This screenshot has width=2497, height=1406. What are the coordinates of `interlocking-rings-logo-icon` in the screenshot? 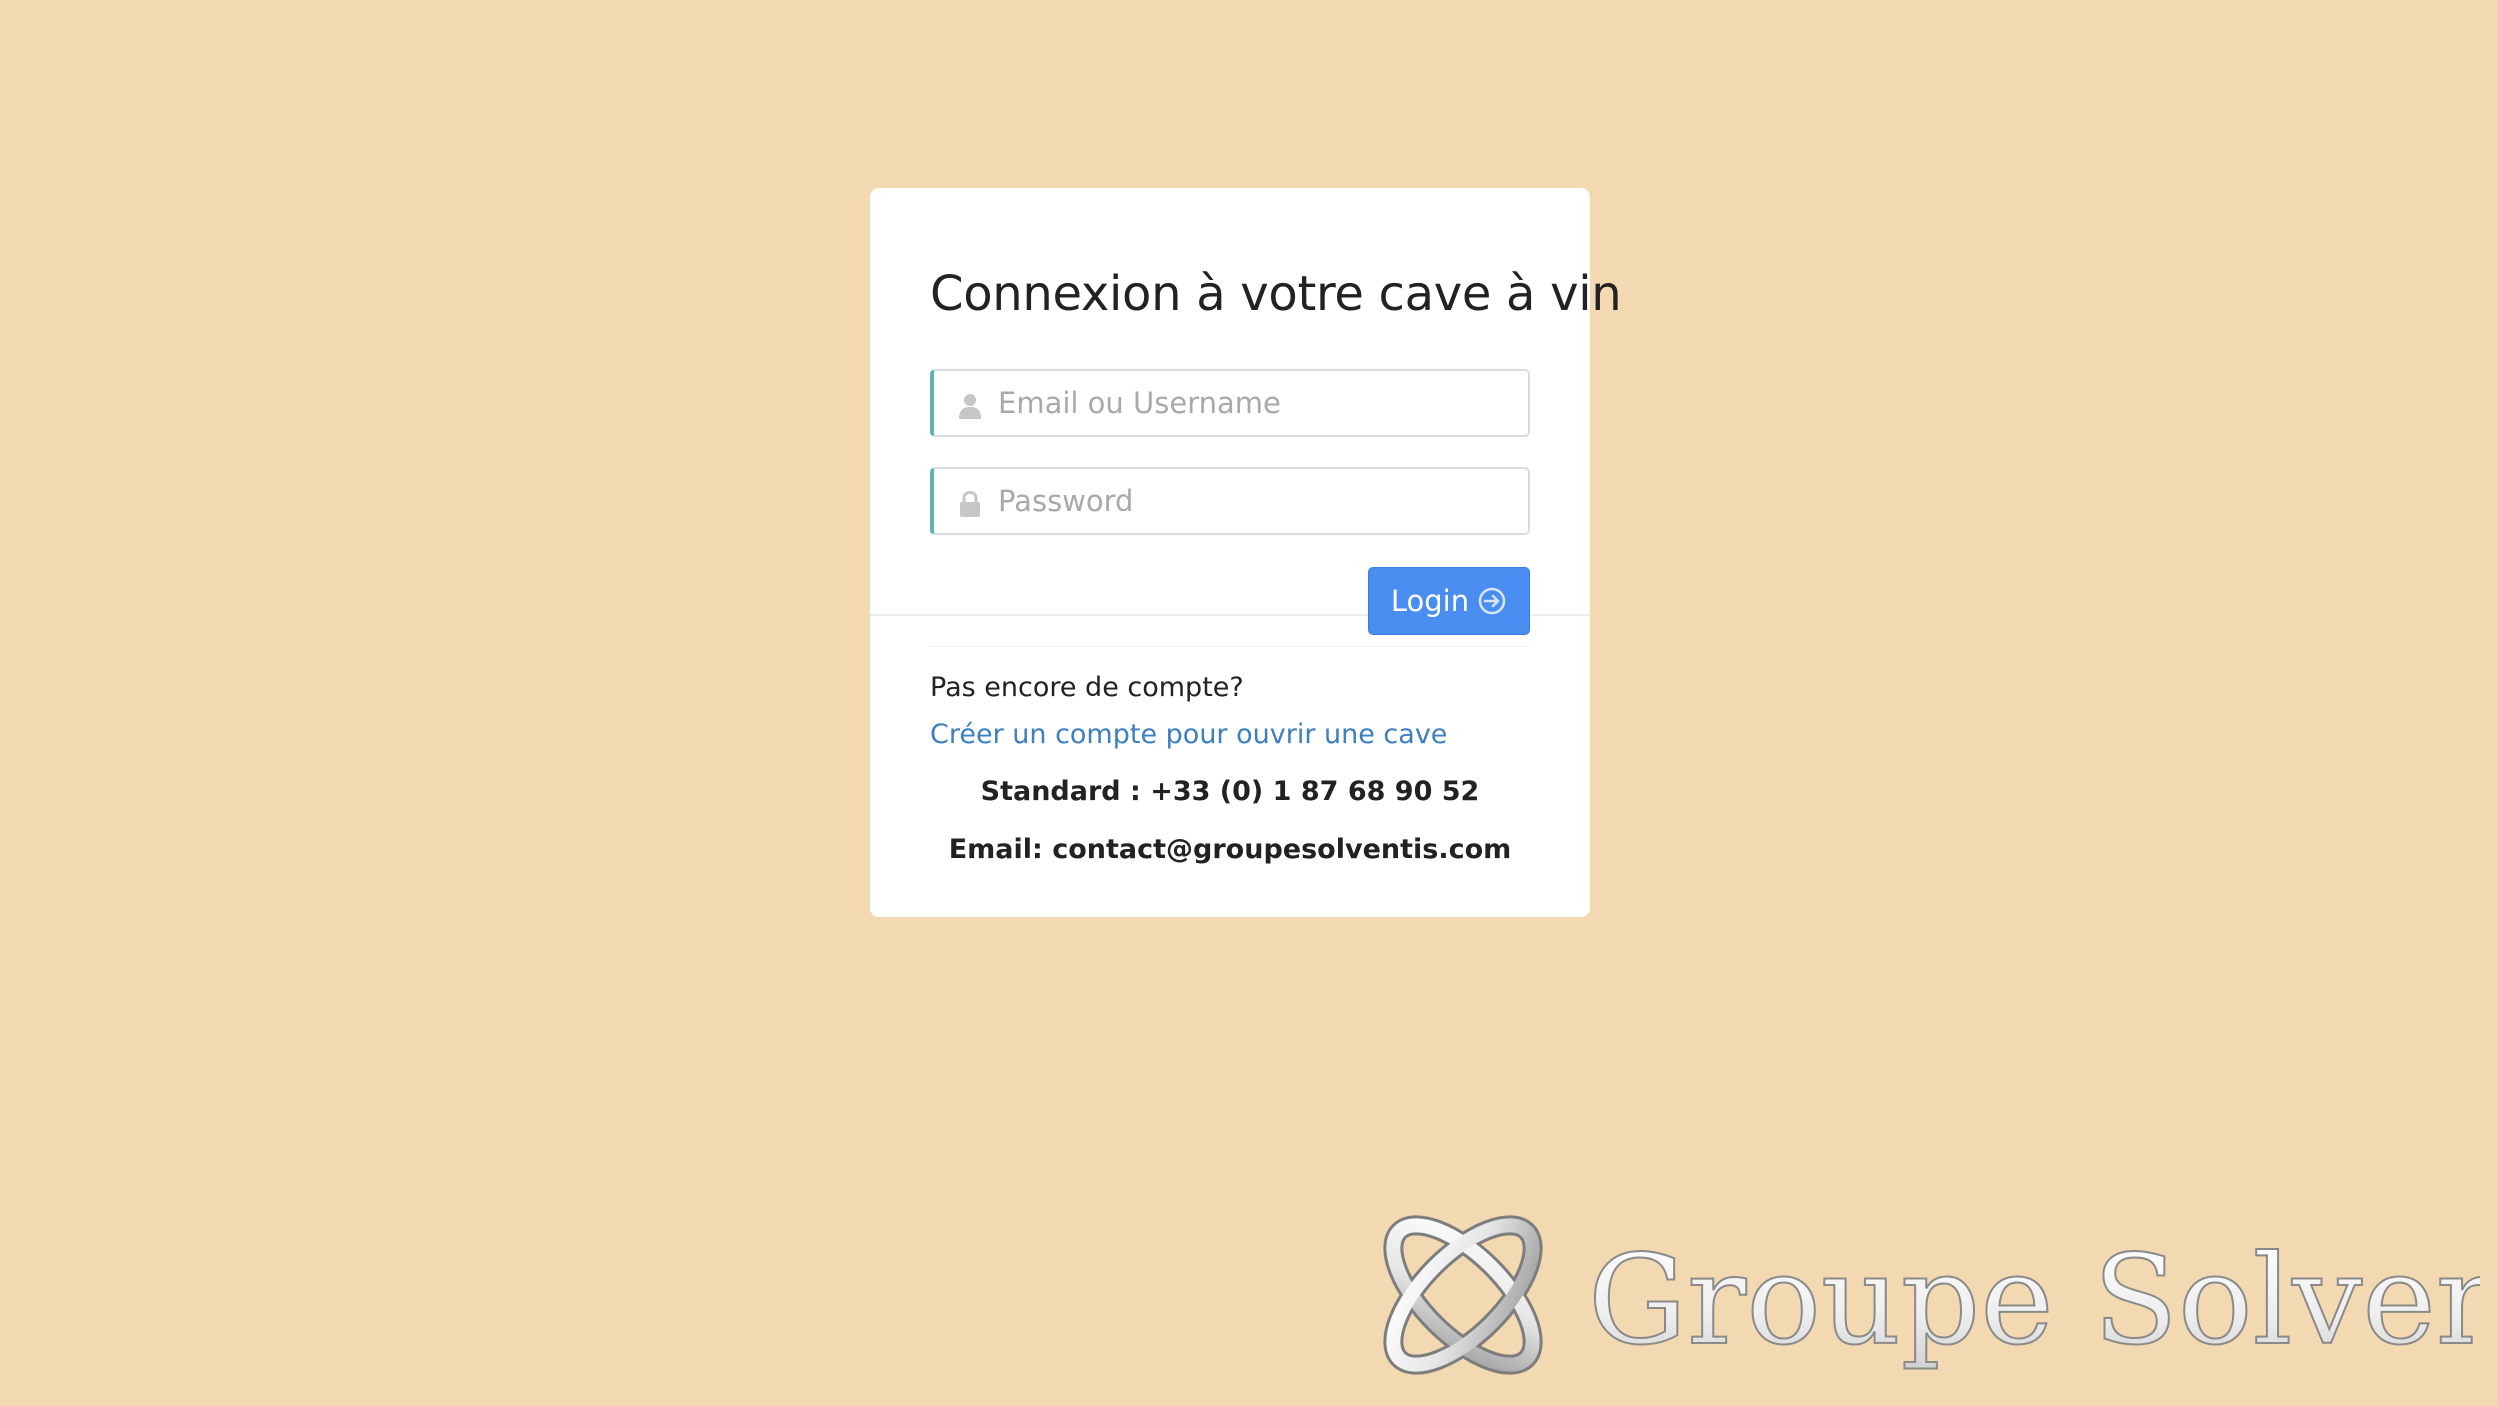 It's located at (1463, 1295).